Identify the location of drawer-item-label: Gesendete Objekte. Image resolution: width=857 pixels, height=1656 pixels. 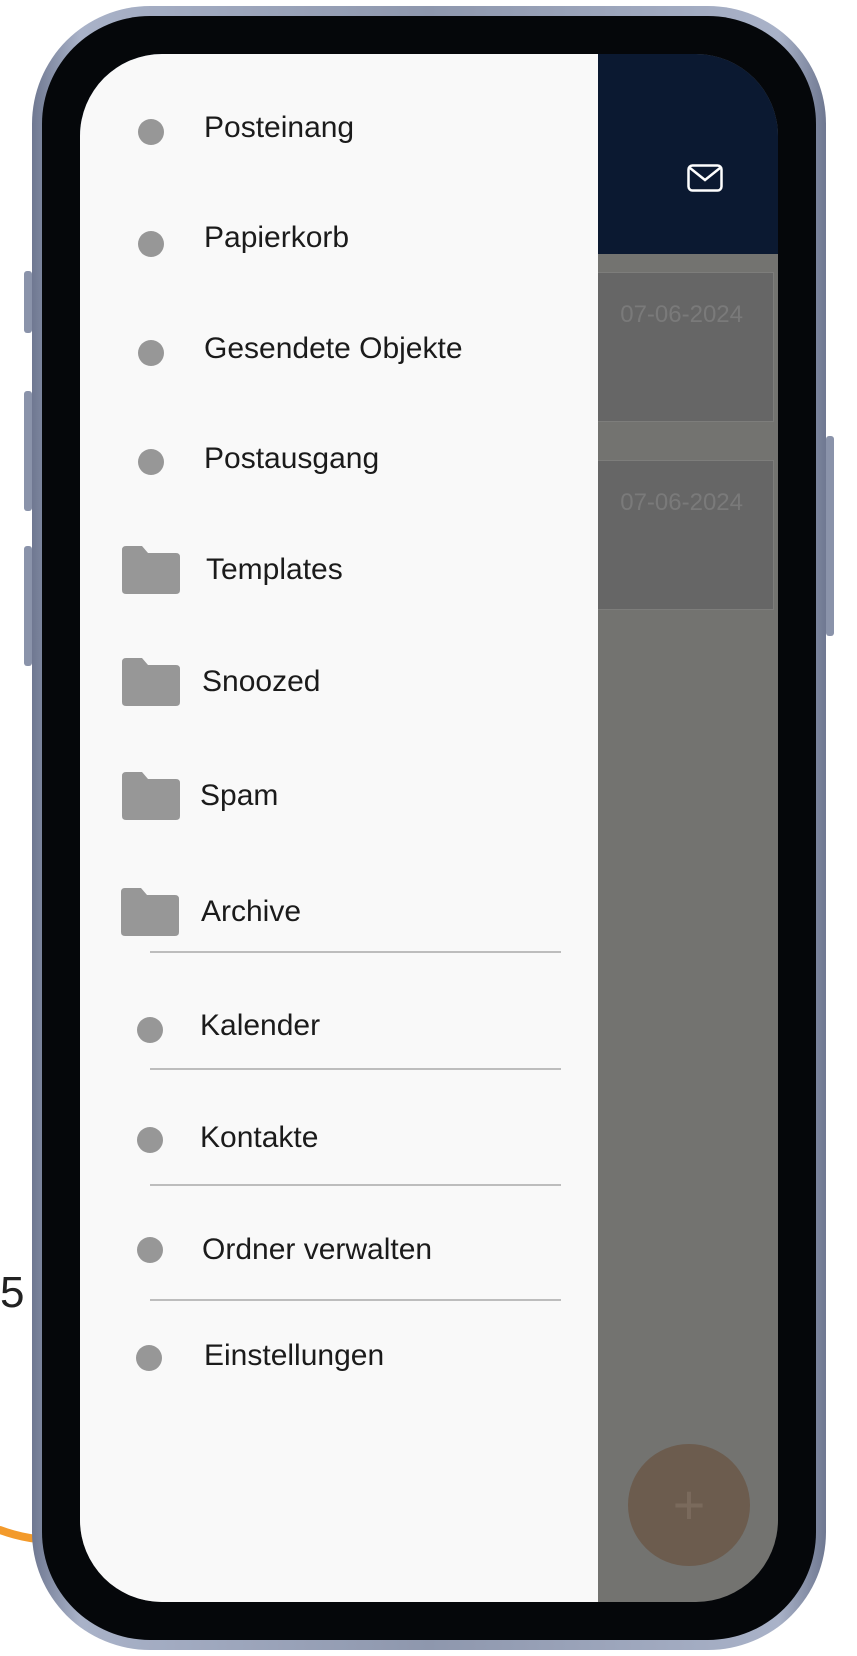
(333, 348).